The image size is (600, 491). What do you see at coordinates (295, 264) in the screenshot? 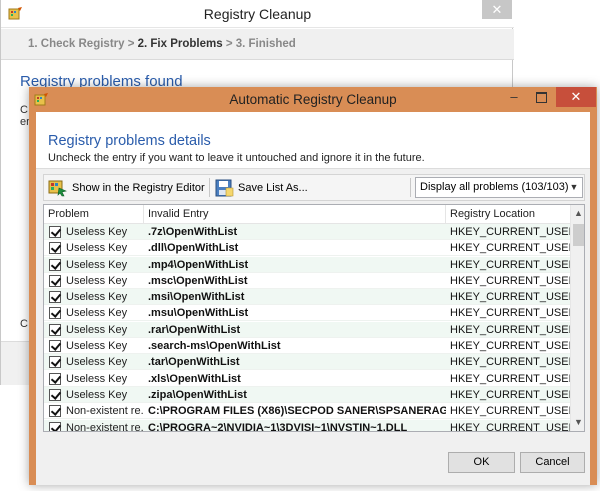
I see `invalid-entry-cell: .mp4\OpenWithList` at bounding box center [295, 264].